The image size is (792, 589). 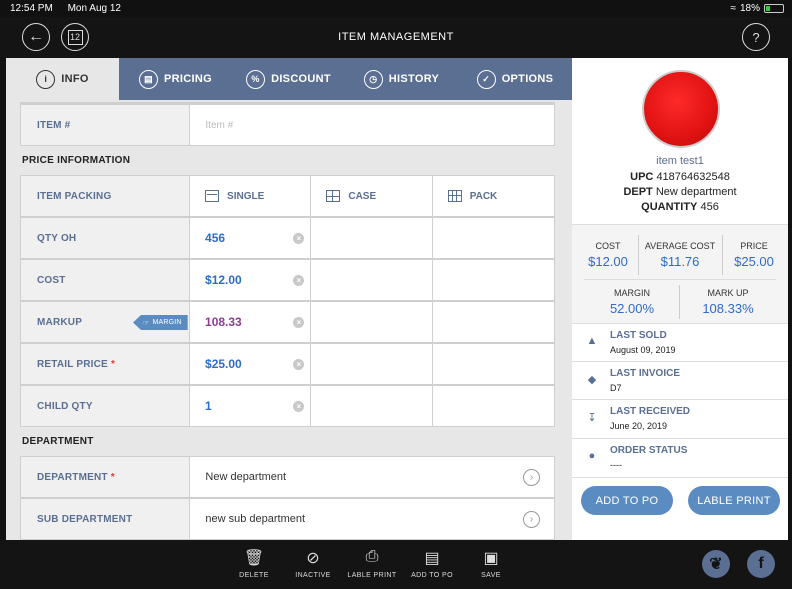 What do you see at coordinates (58, 441) in the screenshot?
I see `department-title: DEPARTMENT` at bounding box center [58, 441].